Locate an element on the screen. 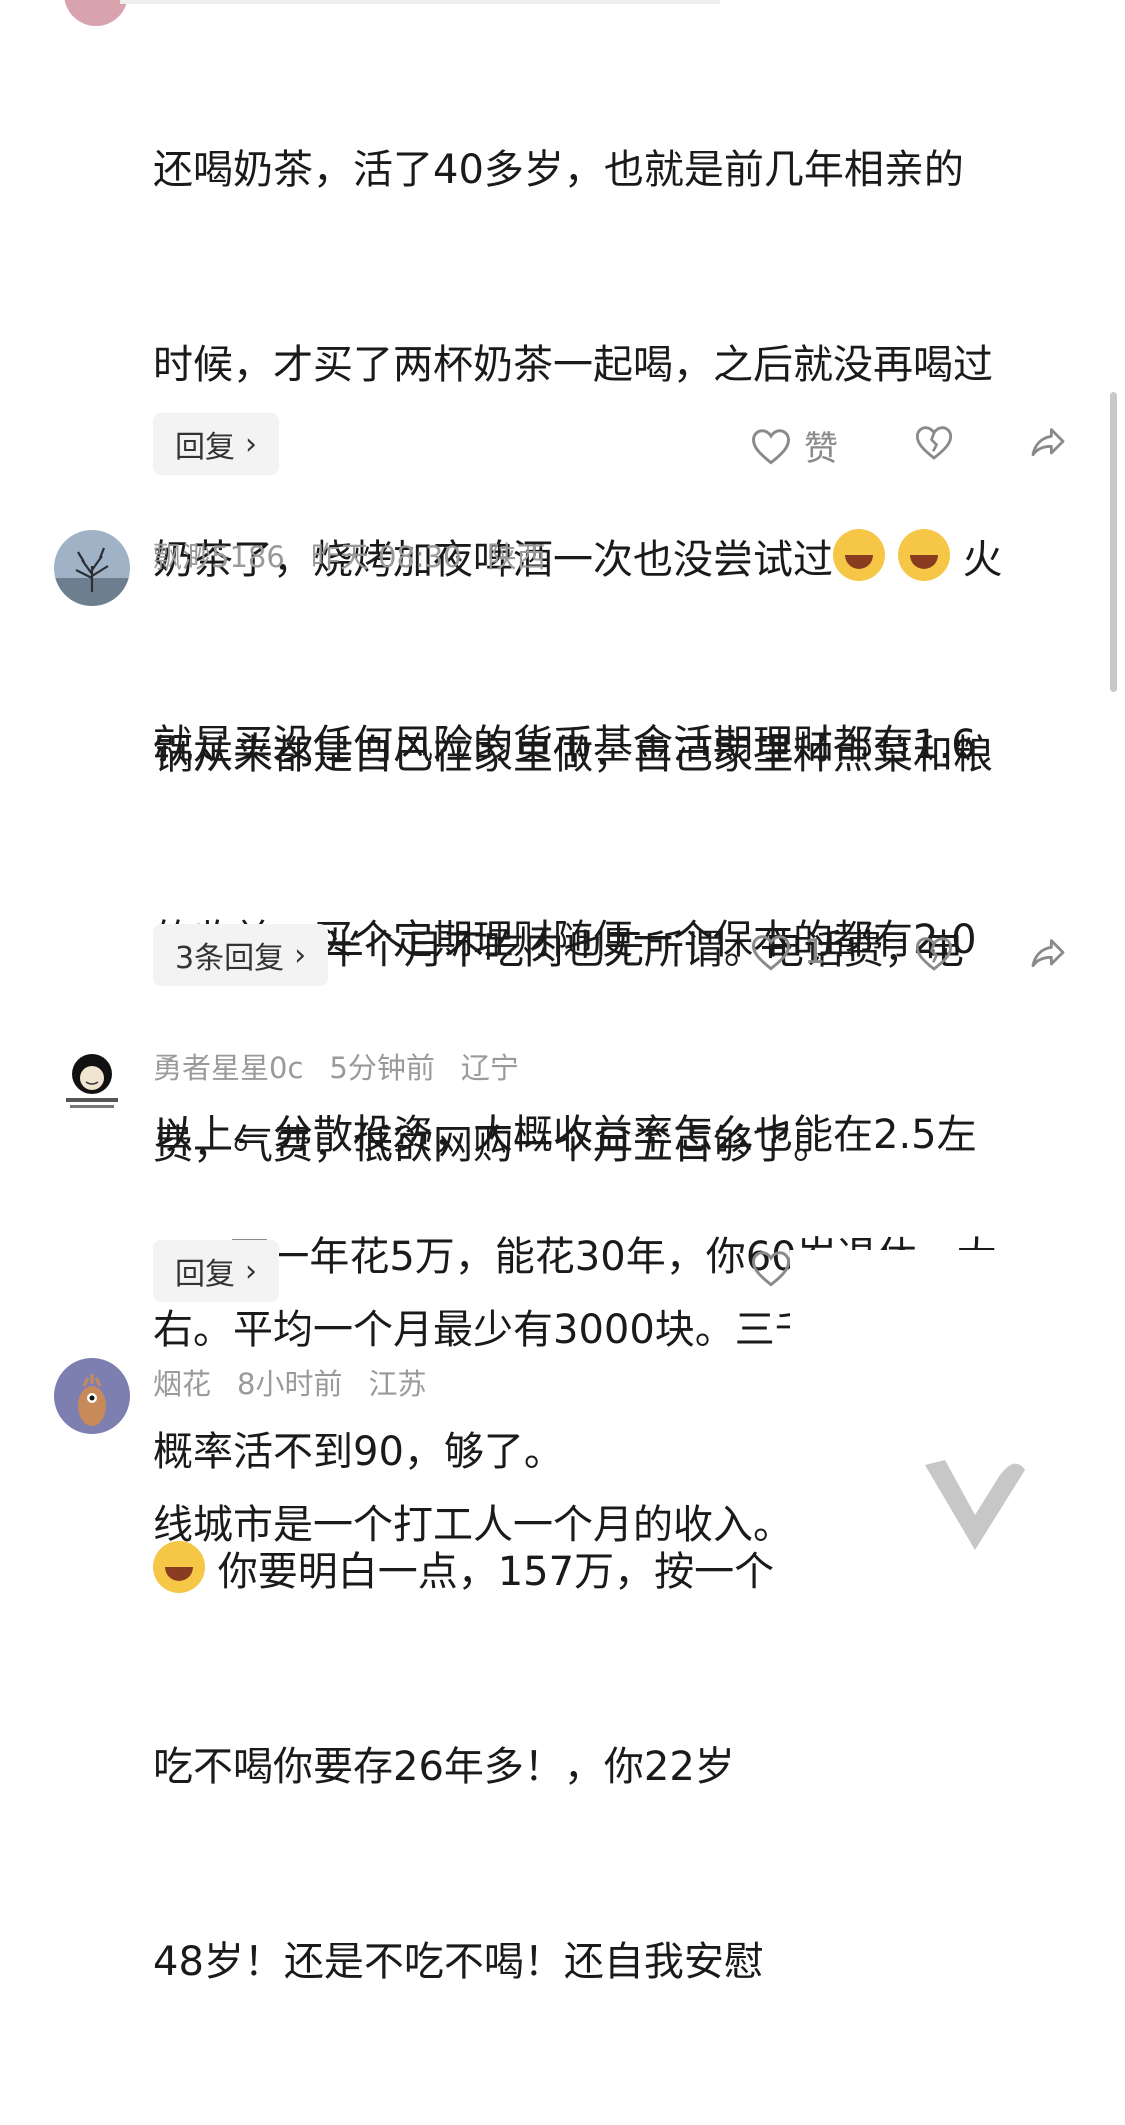 The height and width of the screenshot is (2125, 1125). heart-watermark-icon is located at coordinates (975, 1505).